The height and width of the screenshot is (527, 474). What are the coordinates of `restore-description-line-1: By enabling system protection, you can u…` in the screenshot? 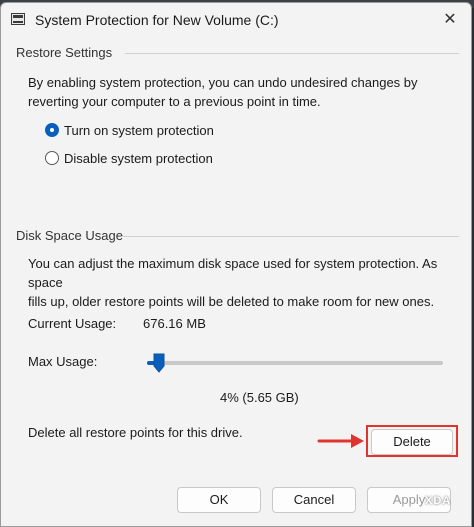 It's located at (223, 82).